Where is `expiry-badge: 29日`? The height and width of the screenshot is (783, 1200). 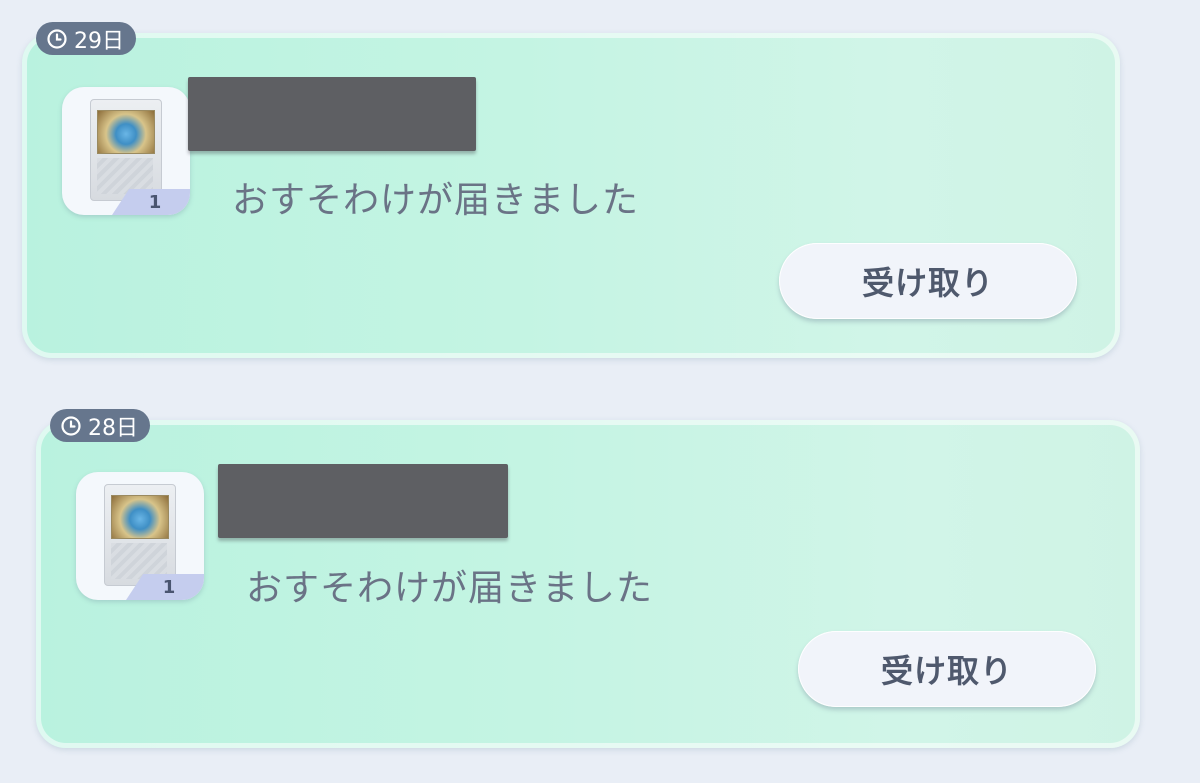
expiry-badge: 29日 is located at coordinates (86, 38).